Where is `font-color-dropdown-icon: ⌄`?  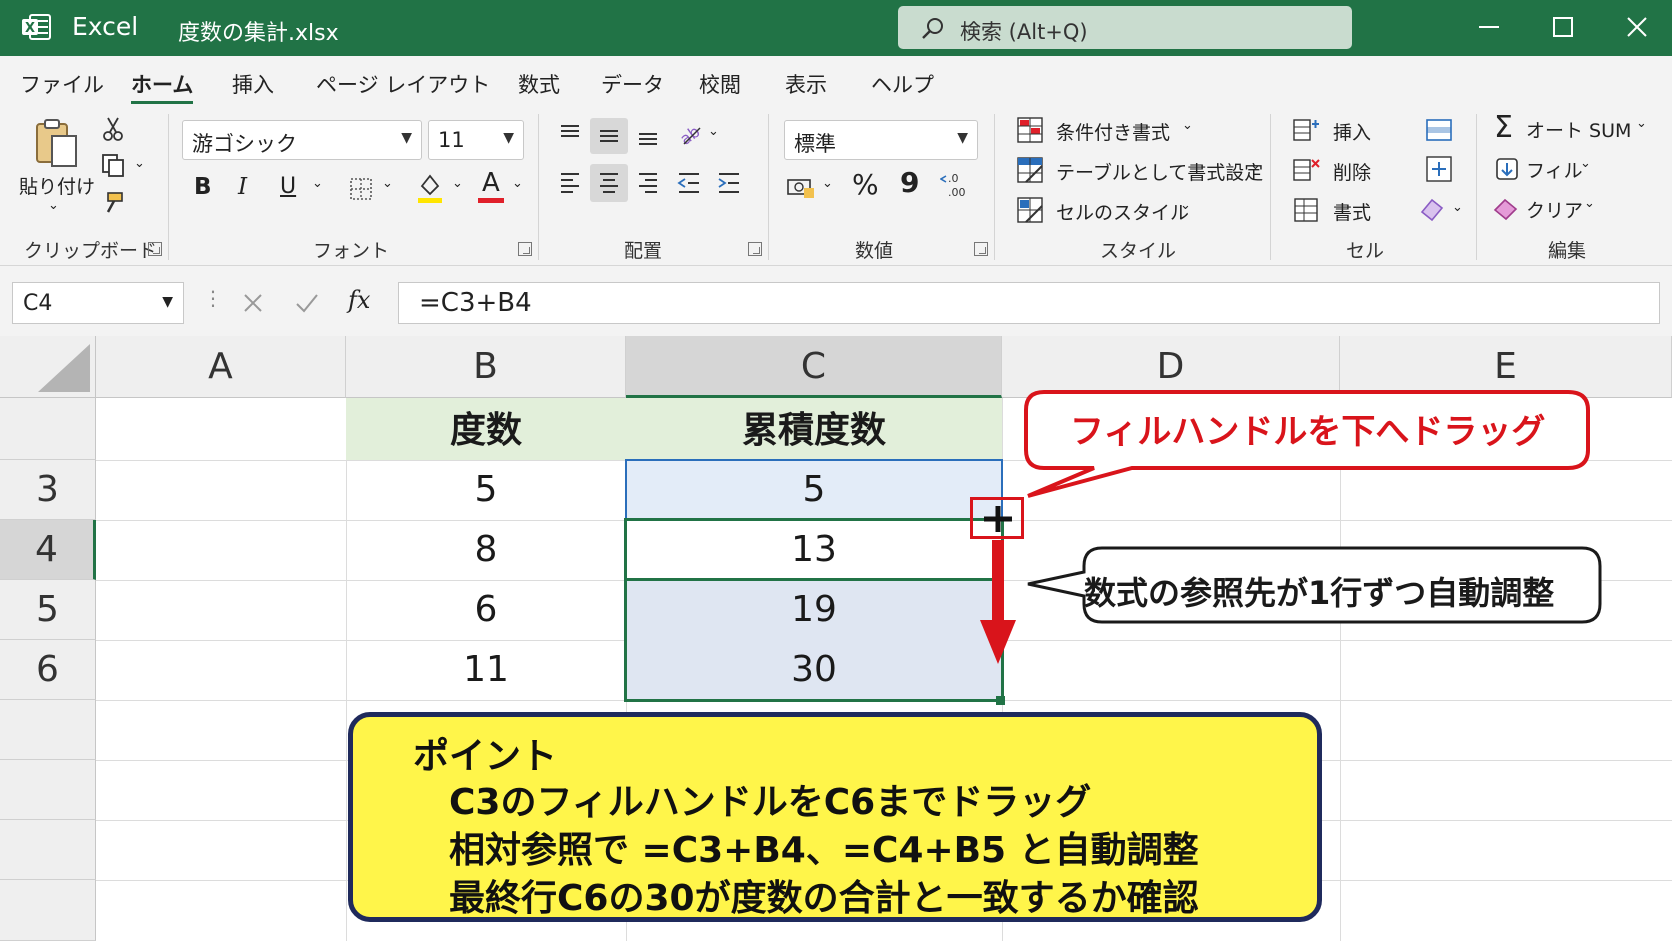 font-color-dropdown-icon: ⌄ is located at coordinates (517, 183).